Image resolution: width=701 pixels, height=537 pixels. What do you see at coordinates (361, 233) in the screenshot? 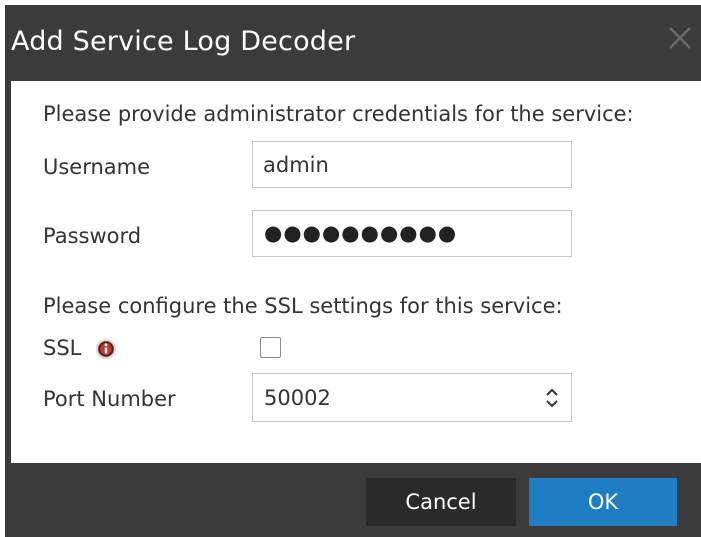
I see `password-masked-value: ●●●●●●●●●●` at bounding box center [361, 233].